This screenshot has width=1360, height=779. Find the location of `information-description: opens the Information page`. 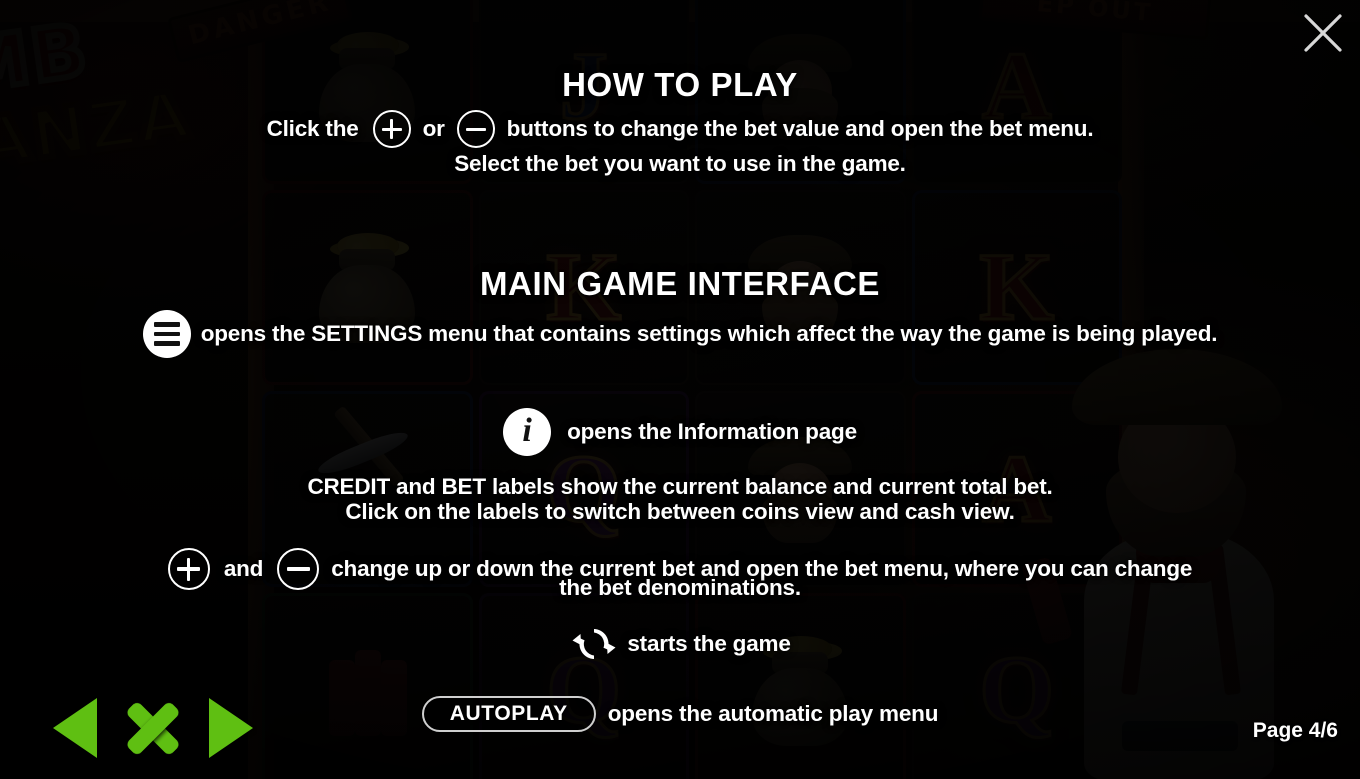

information-description: opens the Information page is located at coordinates (712, 431).